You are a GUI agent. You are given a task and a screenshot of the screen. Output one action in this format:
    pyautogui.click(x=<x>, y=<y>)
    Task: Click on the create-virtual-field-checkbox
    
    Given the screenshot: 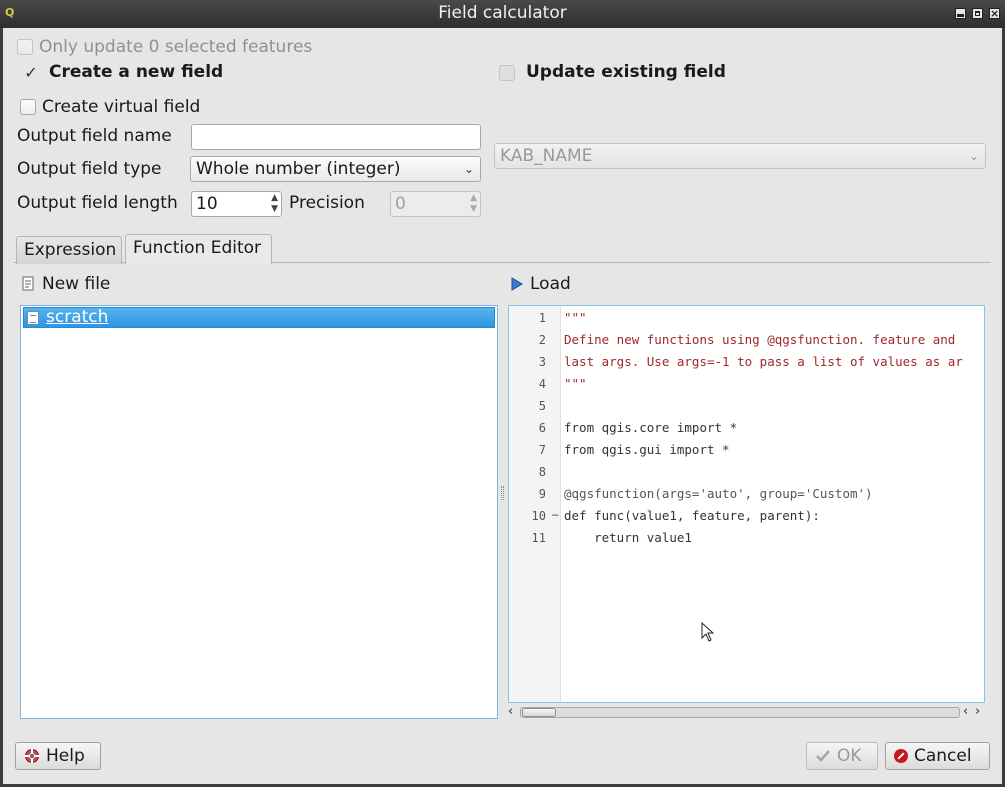 What is the action you would take?
    pyautogui.click(x=28, y=107)
    